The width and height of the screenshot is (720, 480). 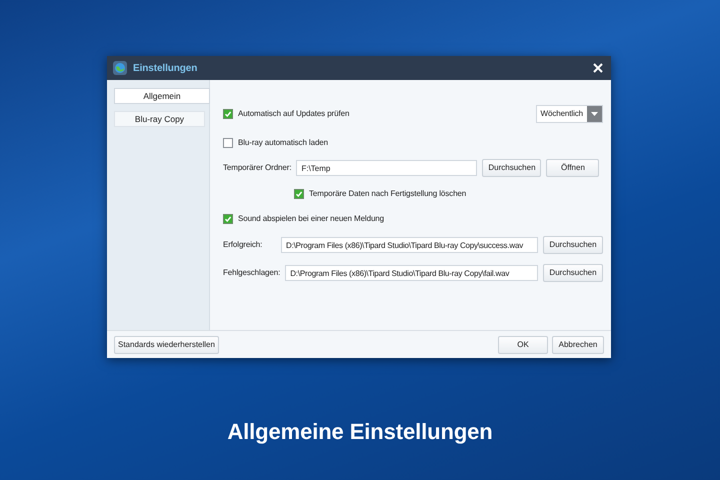 What do you see at coordinates (598, 68) in the screenshot?
I see `close-icon` at bounding box center [598, 68].